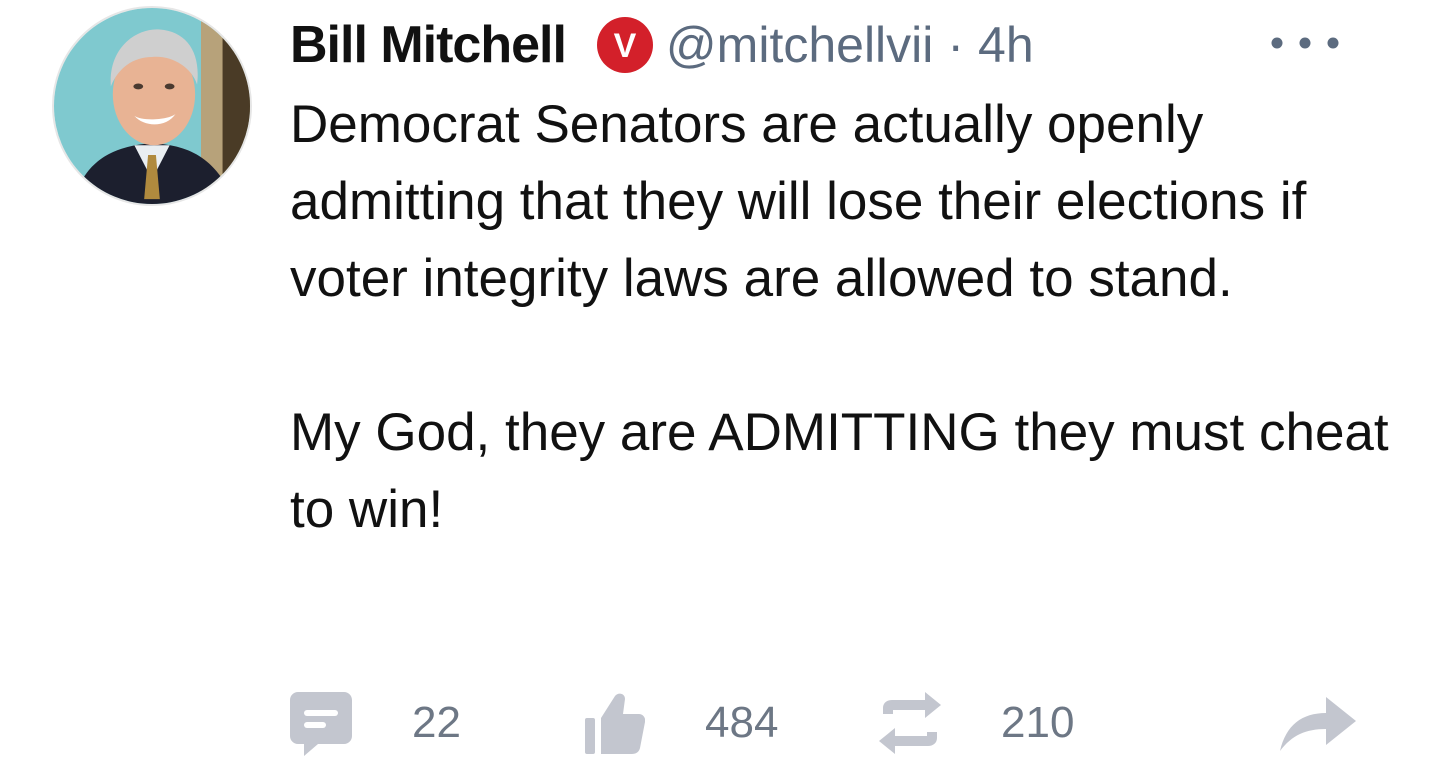 The image size is (1440, 759). Describe the element at coordinates (428, 45) in the screenshot. I see `display-name: Bill Mitchell` at that location.